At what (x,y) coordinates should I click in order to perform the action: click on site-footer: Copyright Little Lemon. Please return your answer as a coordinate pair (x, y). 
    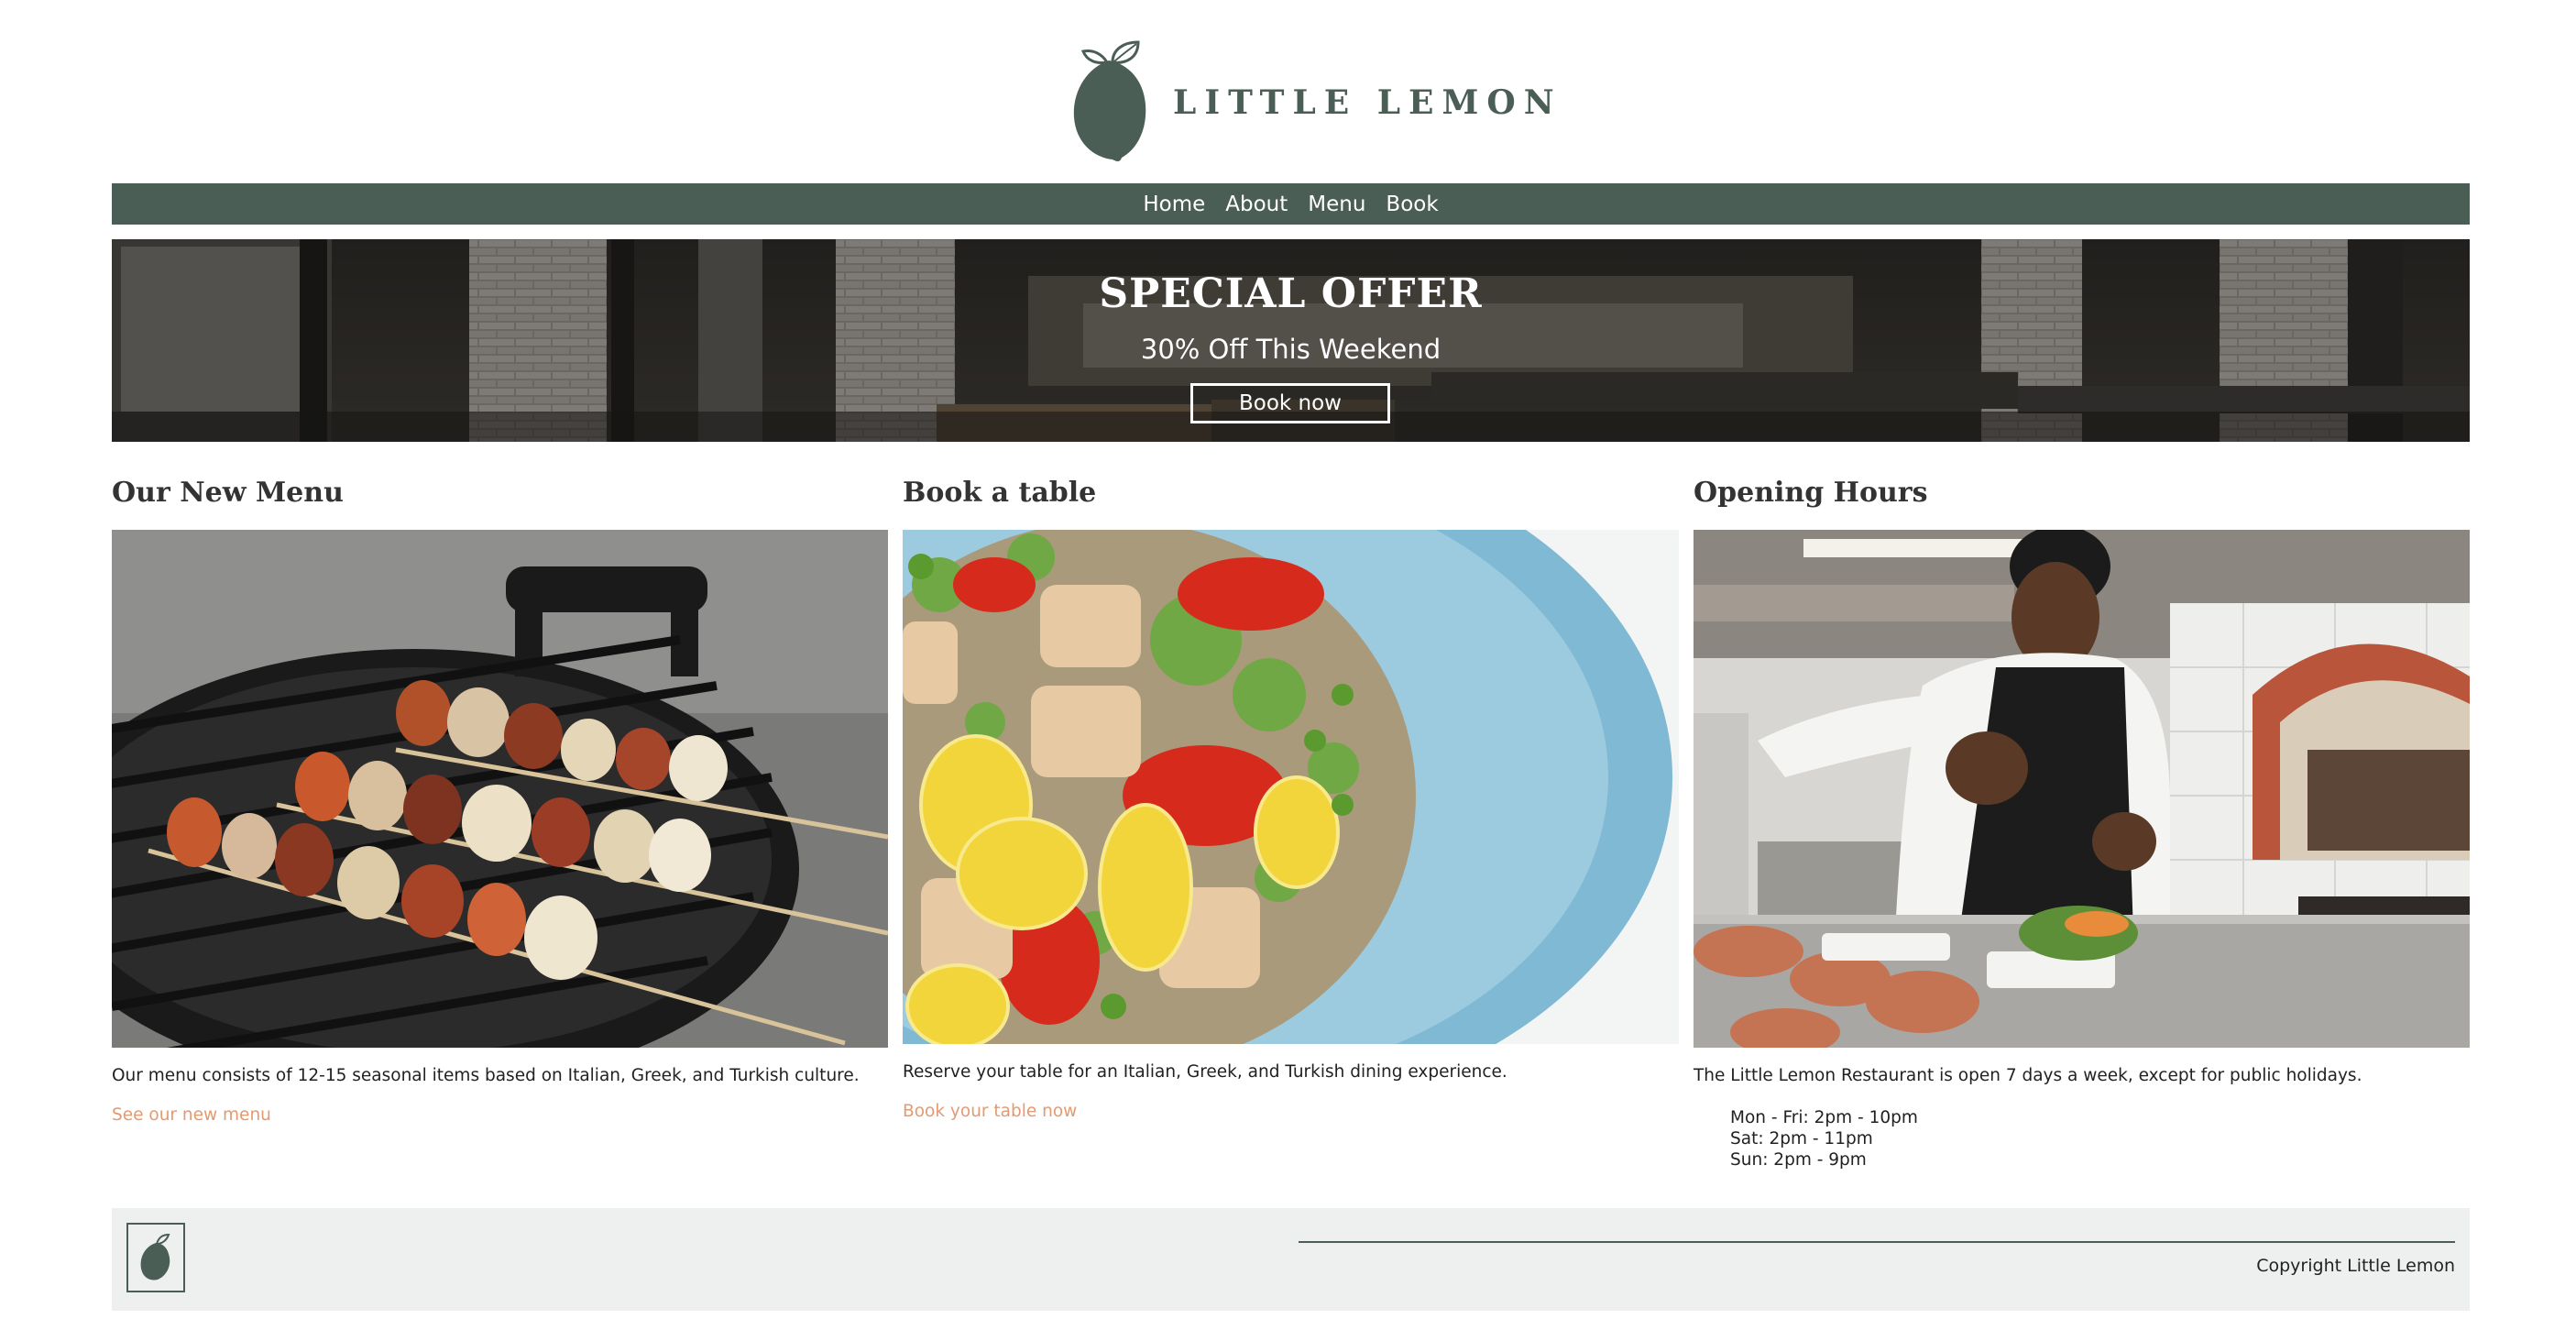
    Looking at the image, I should click on (1291, 1259).